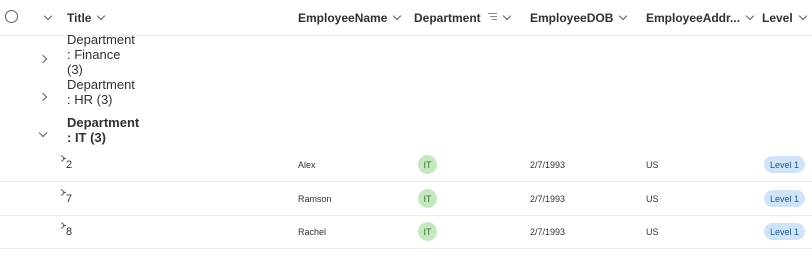 This screenshot has width=812, height=260. I want to click on column-header-level-label: Level, so click(777, 17).